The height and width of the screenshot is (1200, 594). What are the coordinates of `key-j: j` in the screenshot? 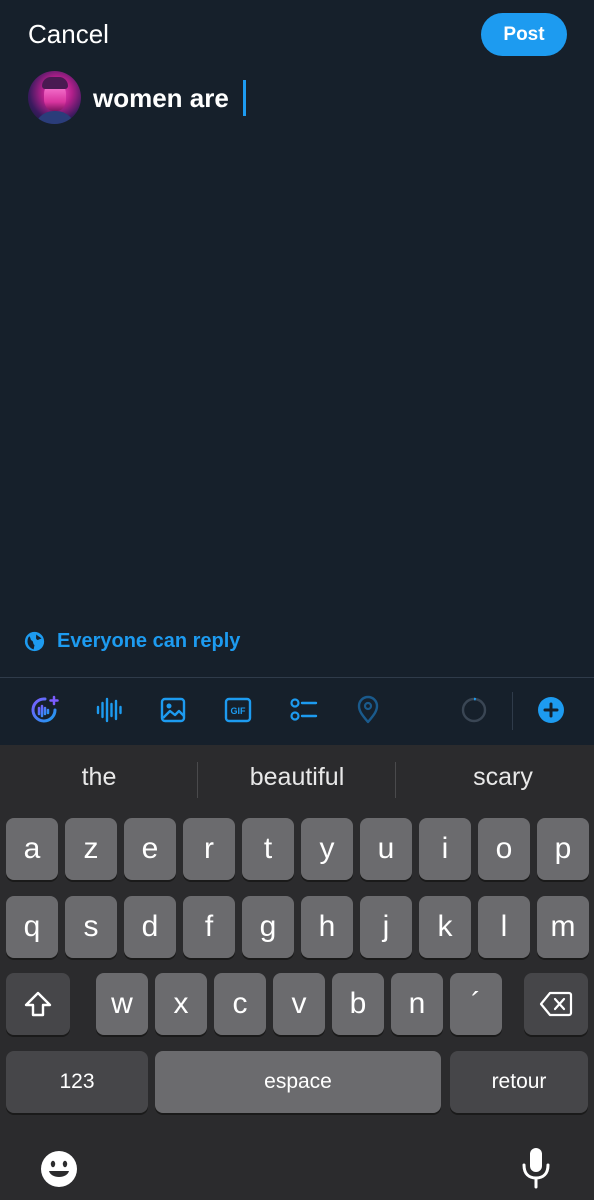 It's located at (386, 927).